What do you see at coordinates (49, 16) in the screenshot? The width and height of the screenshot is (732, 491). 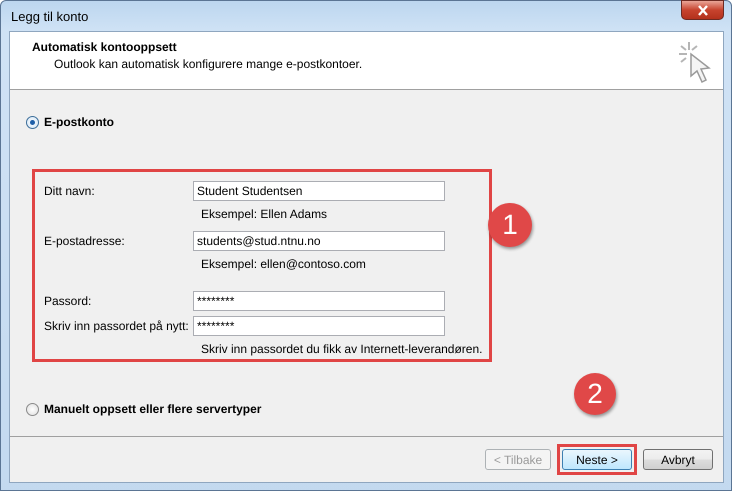 I see `window-title: Legg til konto` at bounding box center [49, 16].